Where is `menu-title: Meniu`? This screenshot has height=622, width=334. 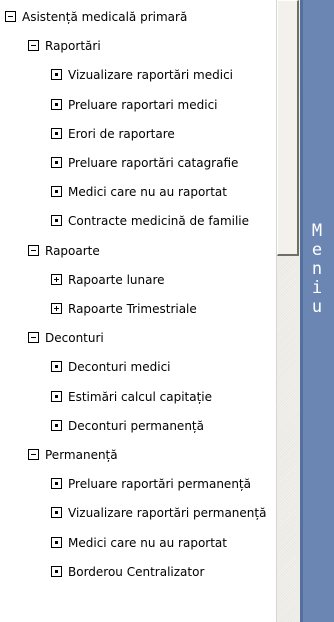 menu-title: Meniu is located at coordinates (317, 269).